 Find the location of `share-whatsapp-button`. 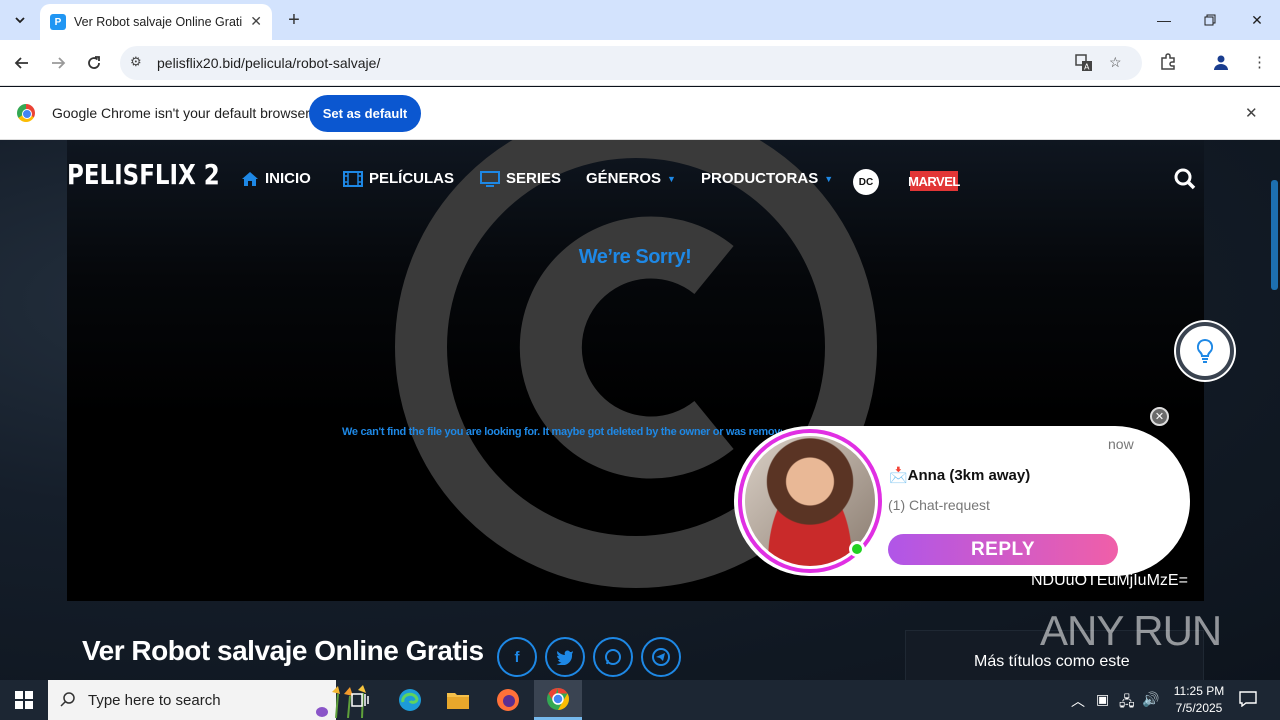

share-whatsapp-button is located at coordinates (613, 657).